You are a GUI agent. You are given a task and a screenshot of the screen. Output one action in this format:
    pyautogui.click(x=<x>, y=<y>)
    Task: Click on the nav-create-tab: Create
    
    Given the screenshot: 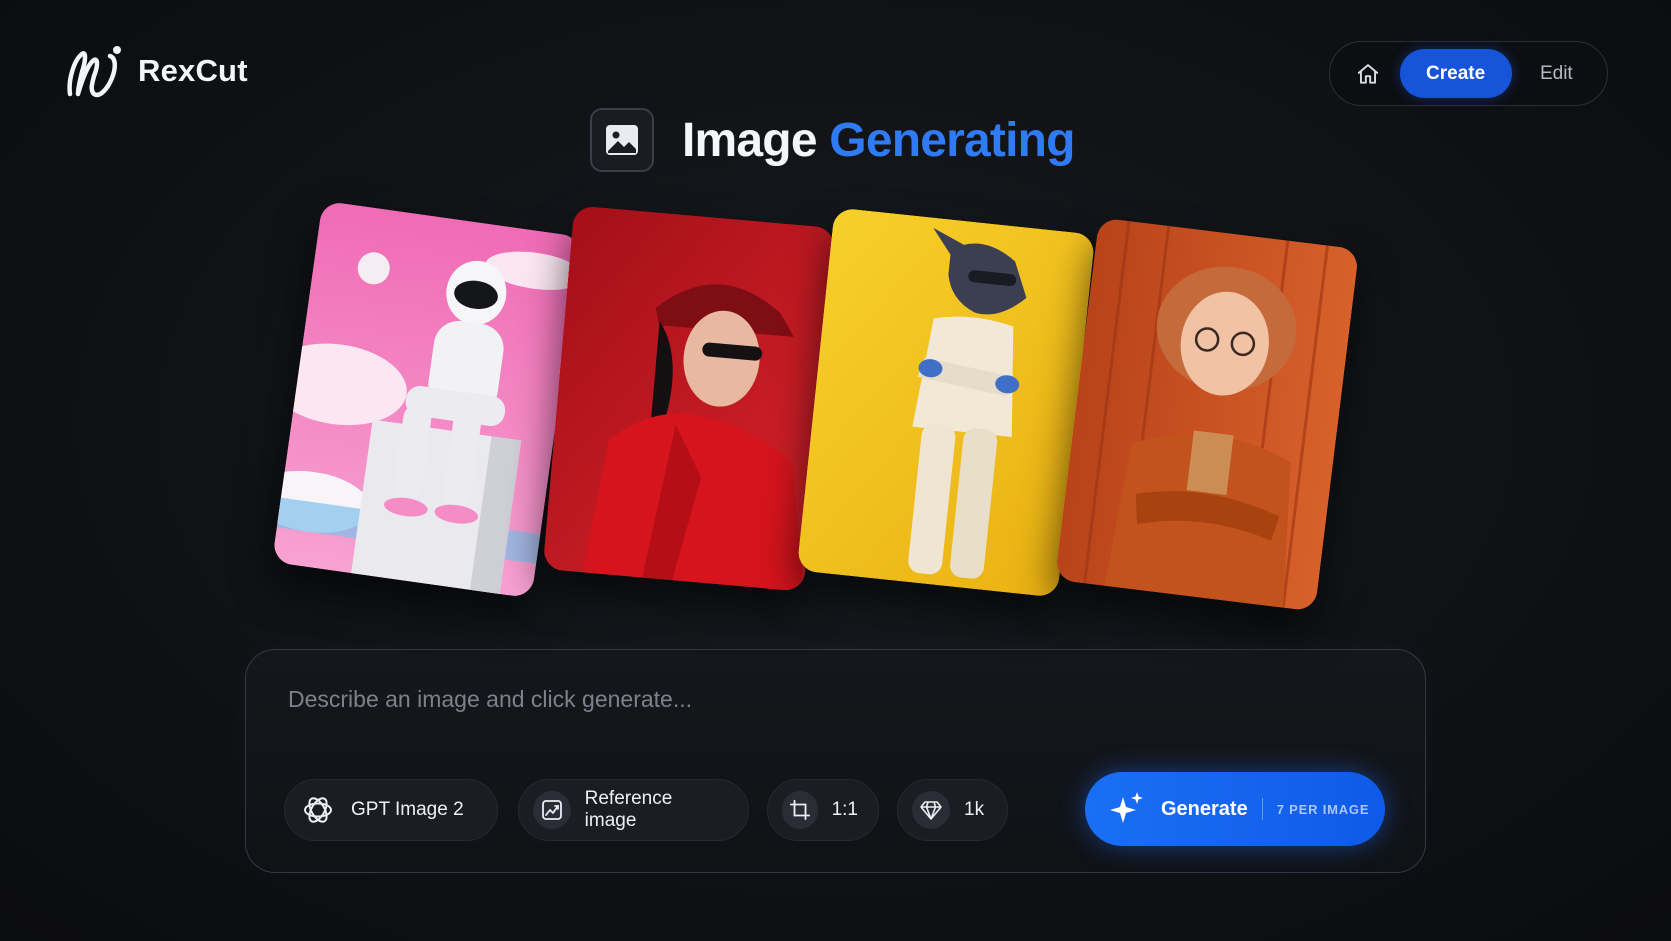 What is the action you would take?
    pyautogui.click(x=1455, y=73)
    